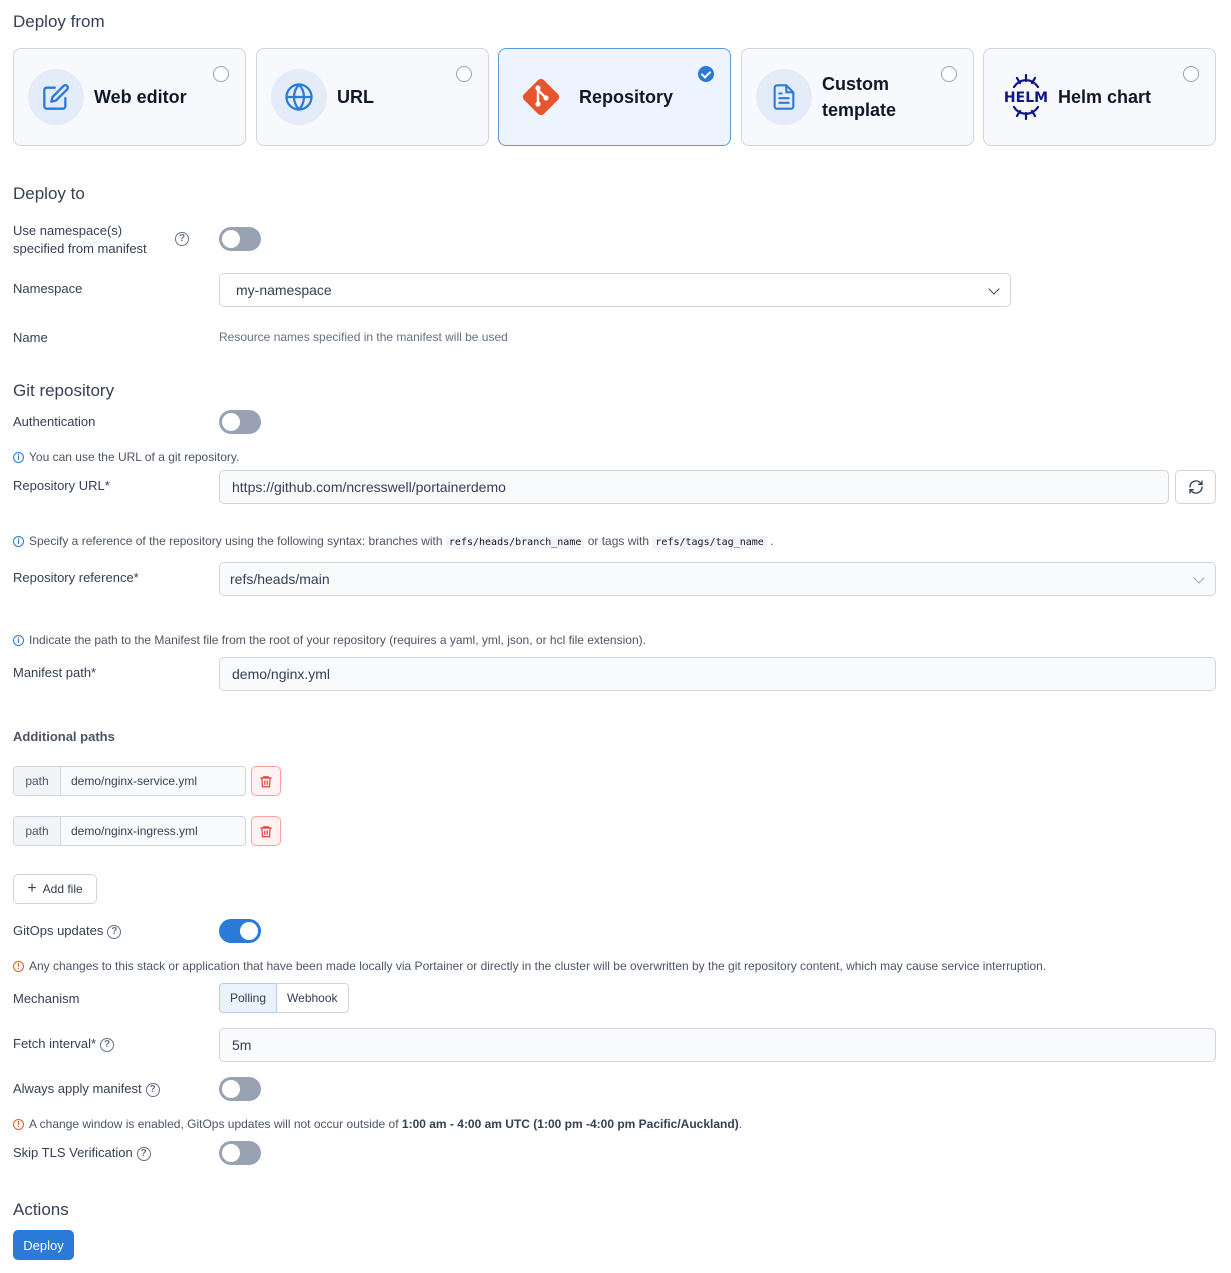 This screenshot has width=1231, height=1273. Describe the element at coordinates (86, 1089) in the screenshot. I see `always-apply-label: Always apply manifest?` at that location.